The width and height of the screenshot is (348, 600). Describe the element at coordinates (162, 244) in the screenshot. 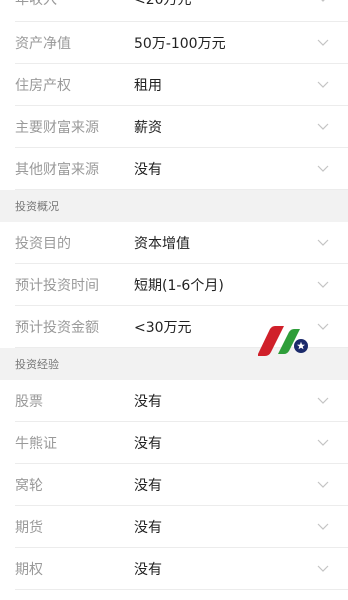

I see `row-value: 资本增值` at that location.